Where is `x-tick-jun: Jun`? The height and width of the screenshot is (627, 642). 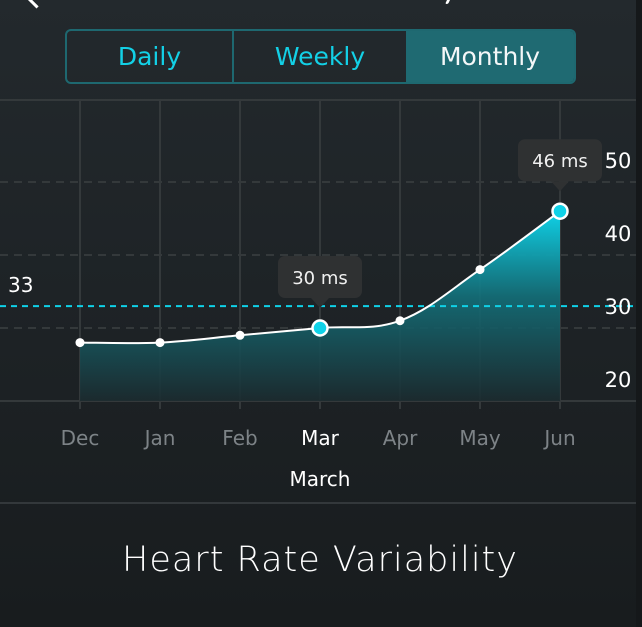 x-tick-jun: Jun is located at coordinates (558, 438).